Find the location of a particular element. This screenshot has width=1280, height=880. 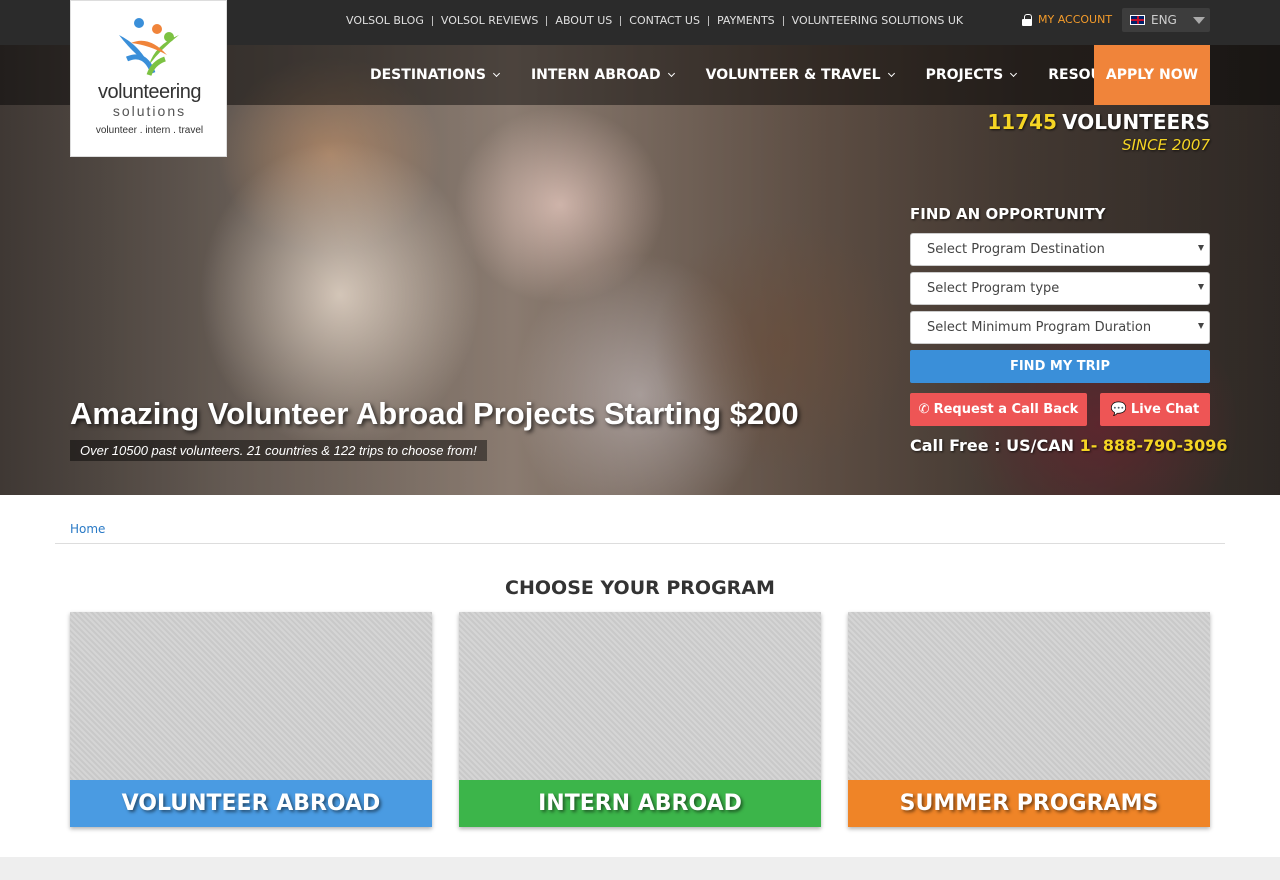

live-chat-label: Live Chat is located at coordinates (1165, 409).